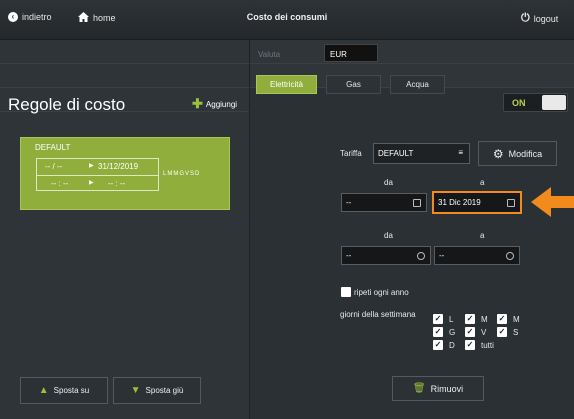  Describe the element at coordinates (516, 332) in the screenshot. I see `day-label-s: S` at that location.